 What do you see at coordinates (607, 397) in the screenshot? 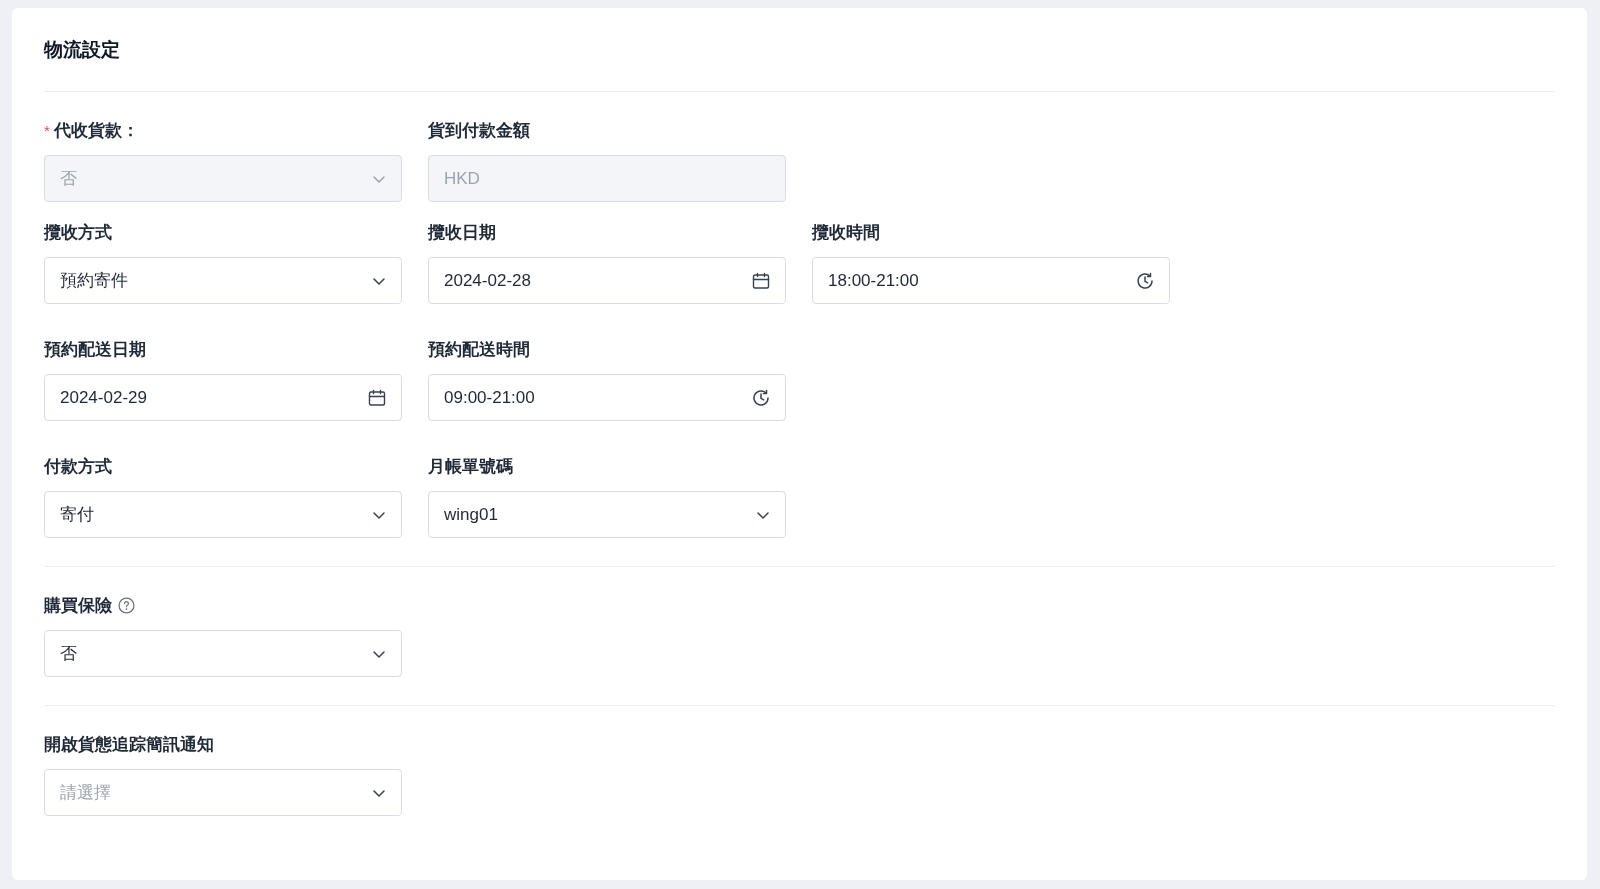
I see `time-picker: 09:00-21:00` at bounding box center [607, 397].